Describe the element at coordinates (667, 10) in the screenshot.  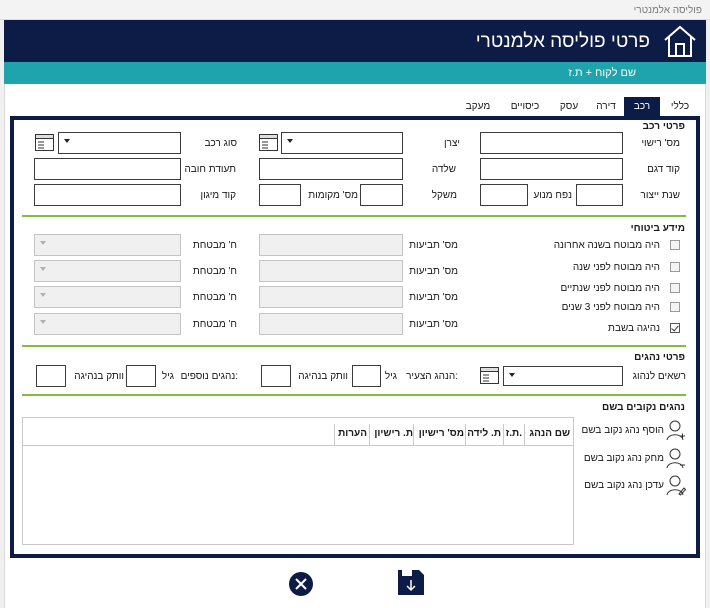
I see `window-title: פוליסה אלמנטרי` at that location.